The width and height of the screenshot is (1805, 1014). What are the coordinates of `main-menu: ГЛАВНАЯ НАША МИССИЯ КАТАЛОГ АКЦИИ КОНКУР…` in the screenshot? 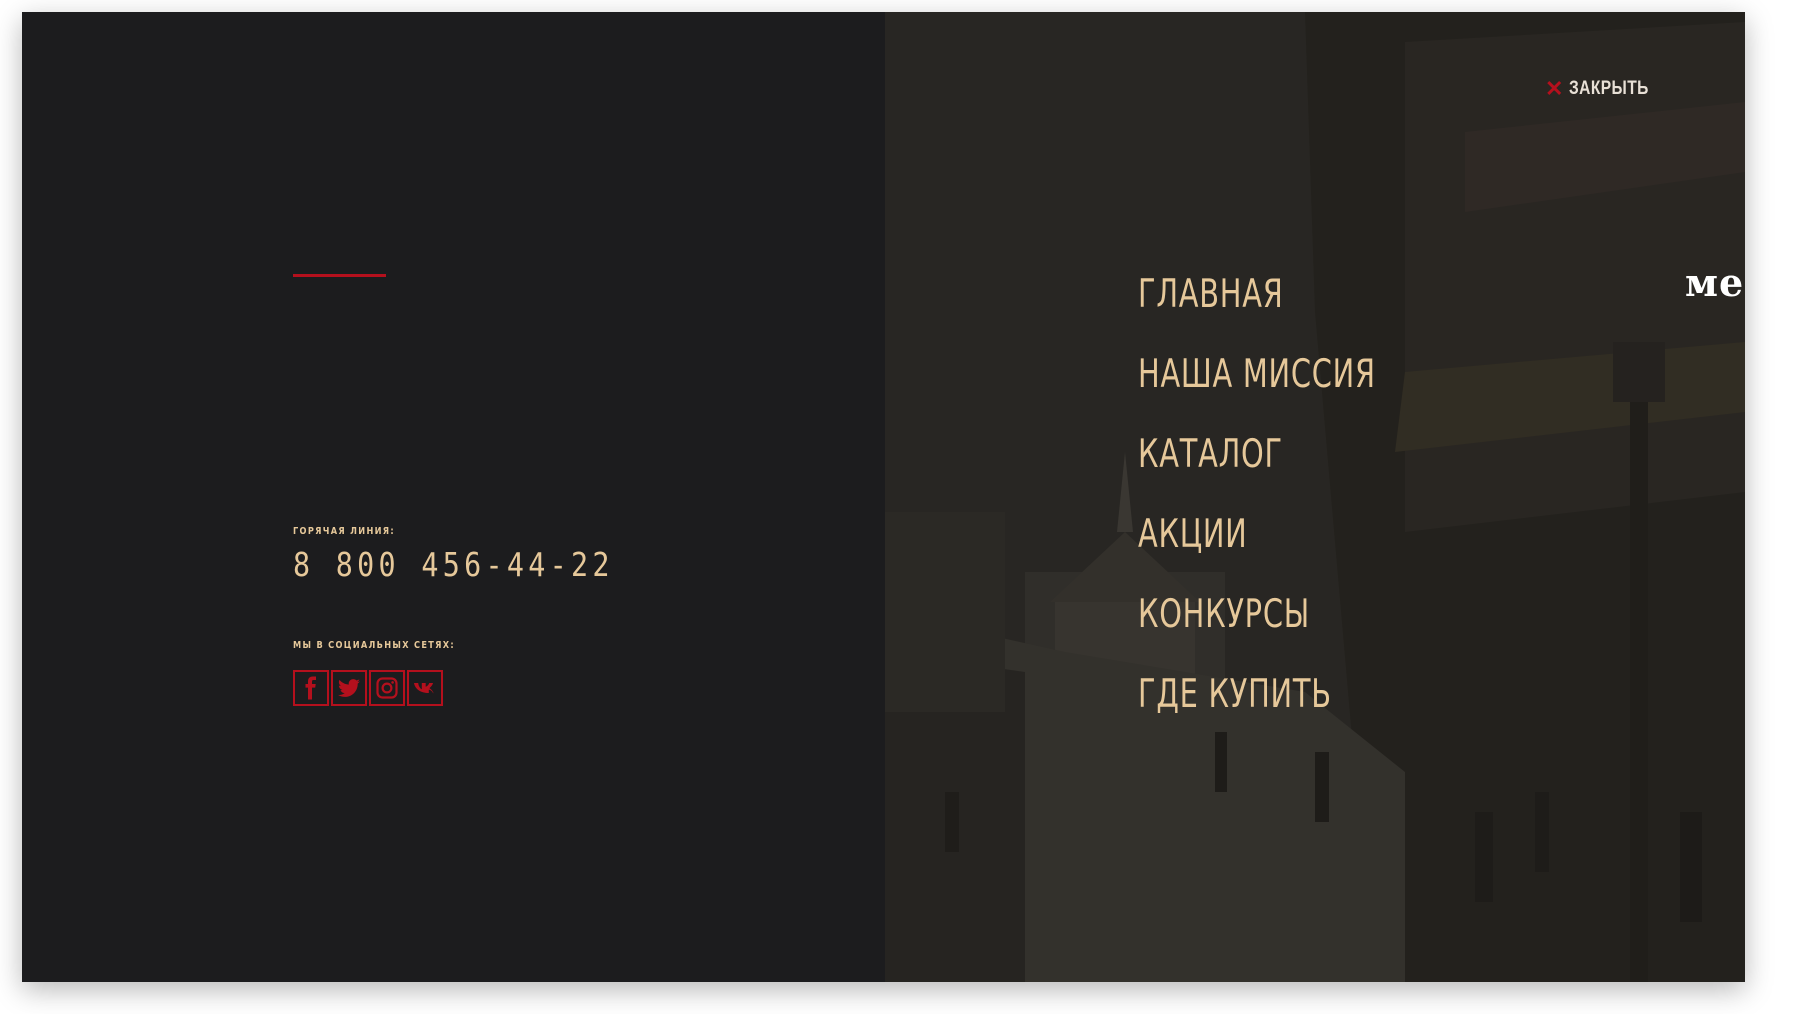 It's located at (1298, 507).